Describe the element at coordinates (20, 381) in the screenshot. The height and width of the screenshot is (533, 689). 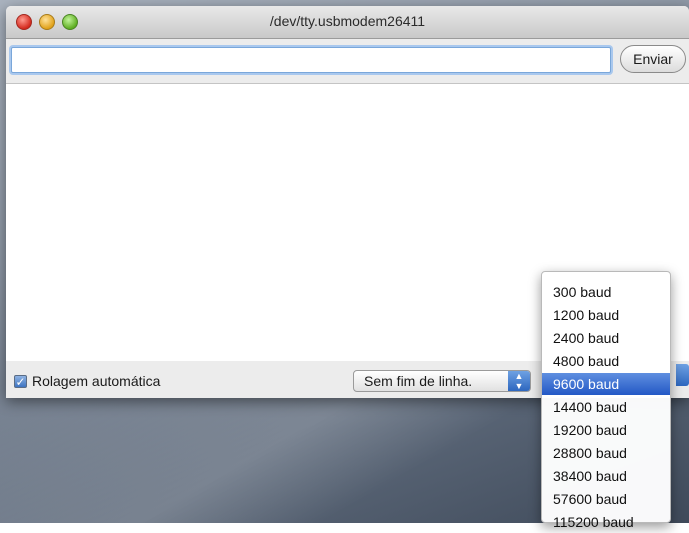
I see `checkmark-icon: ✓` at that location.